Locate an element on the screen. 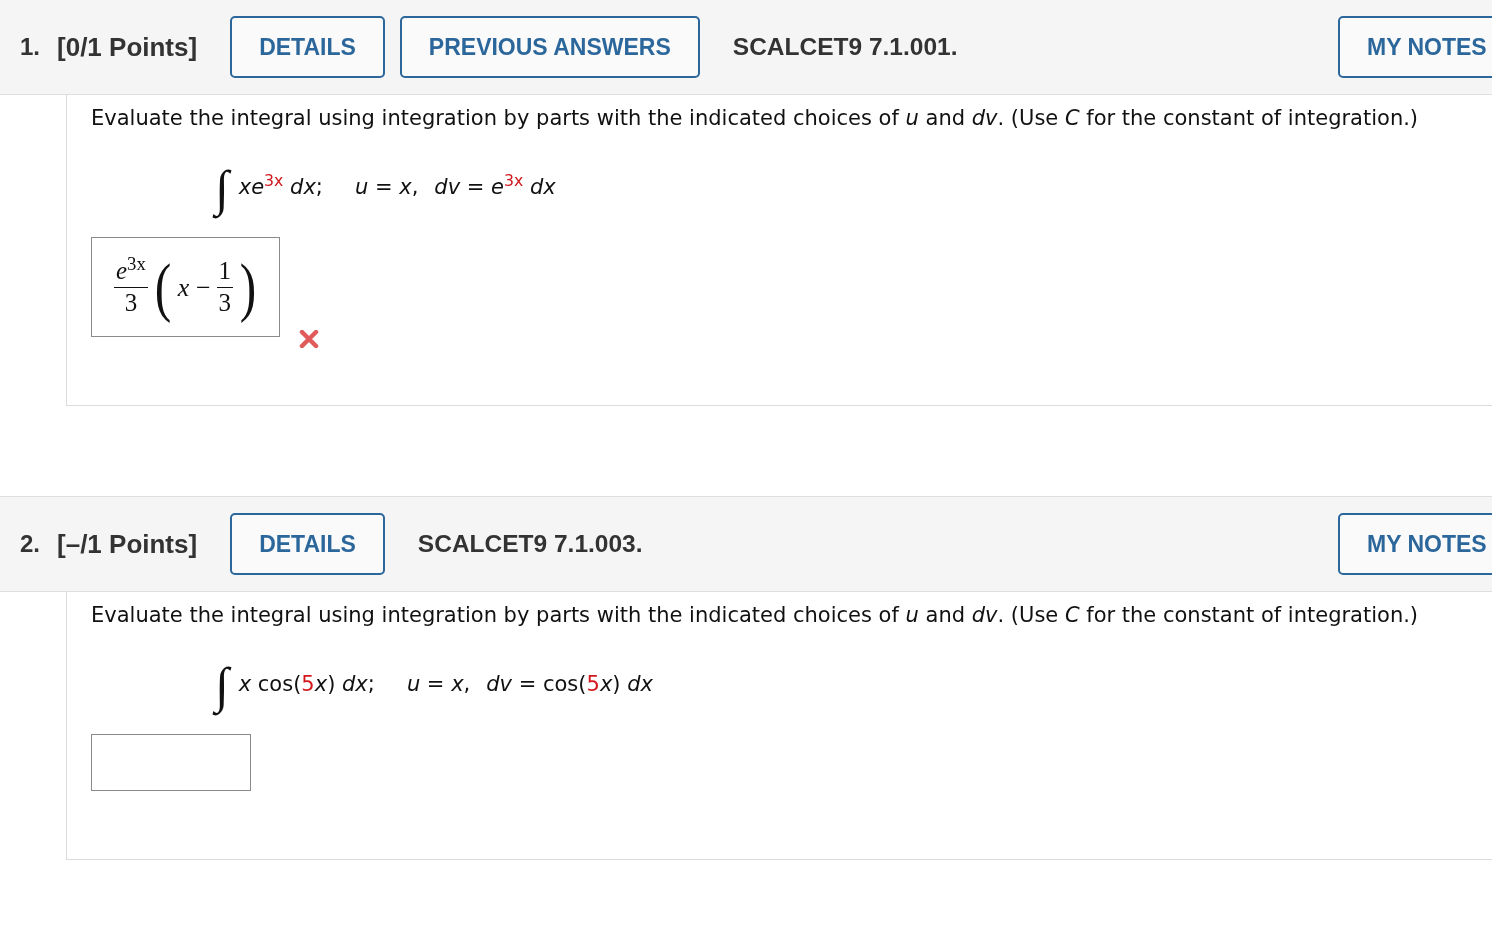  answer-field is located at coordinates (171, 762).